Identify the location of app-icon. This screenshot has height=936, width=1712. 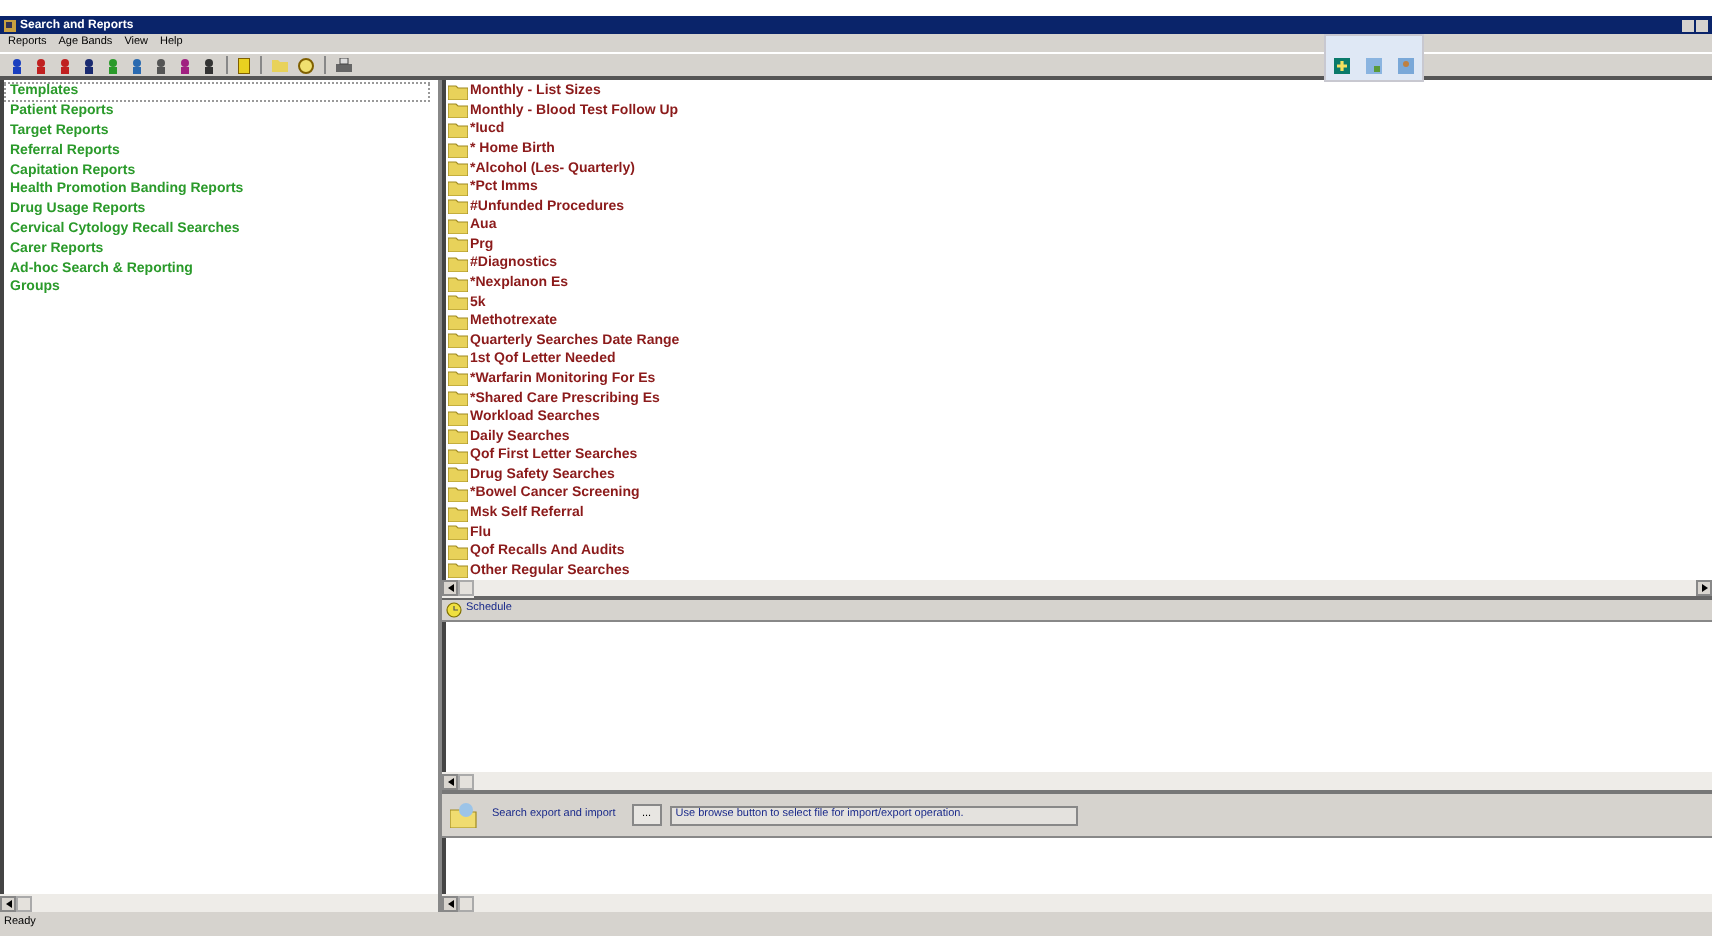
(10, 25).